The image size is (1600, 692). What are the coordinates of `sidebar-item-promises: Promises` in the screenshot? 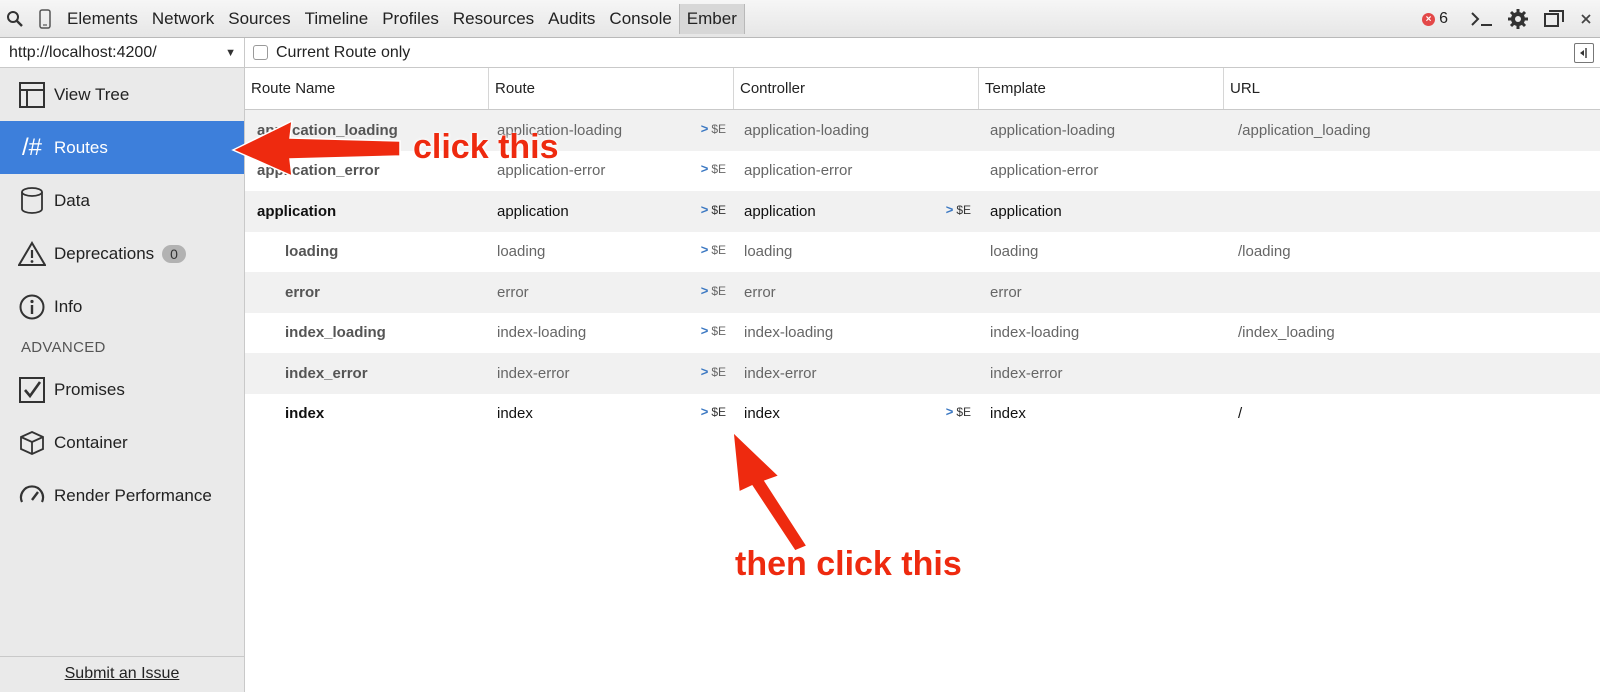 It's located at (122, 389).